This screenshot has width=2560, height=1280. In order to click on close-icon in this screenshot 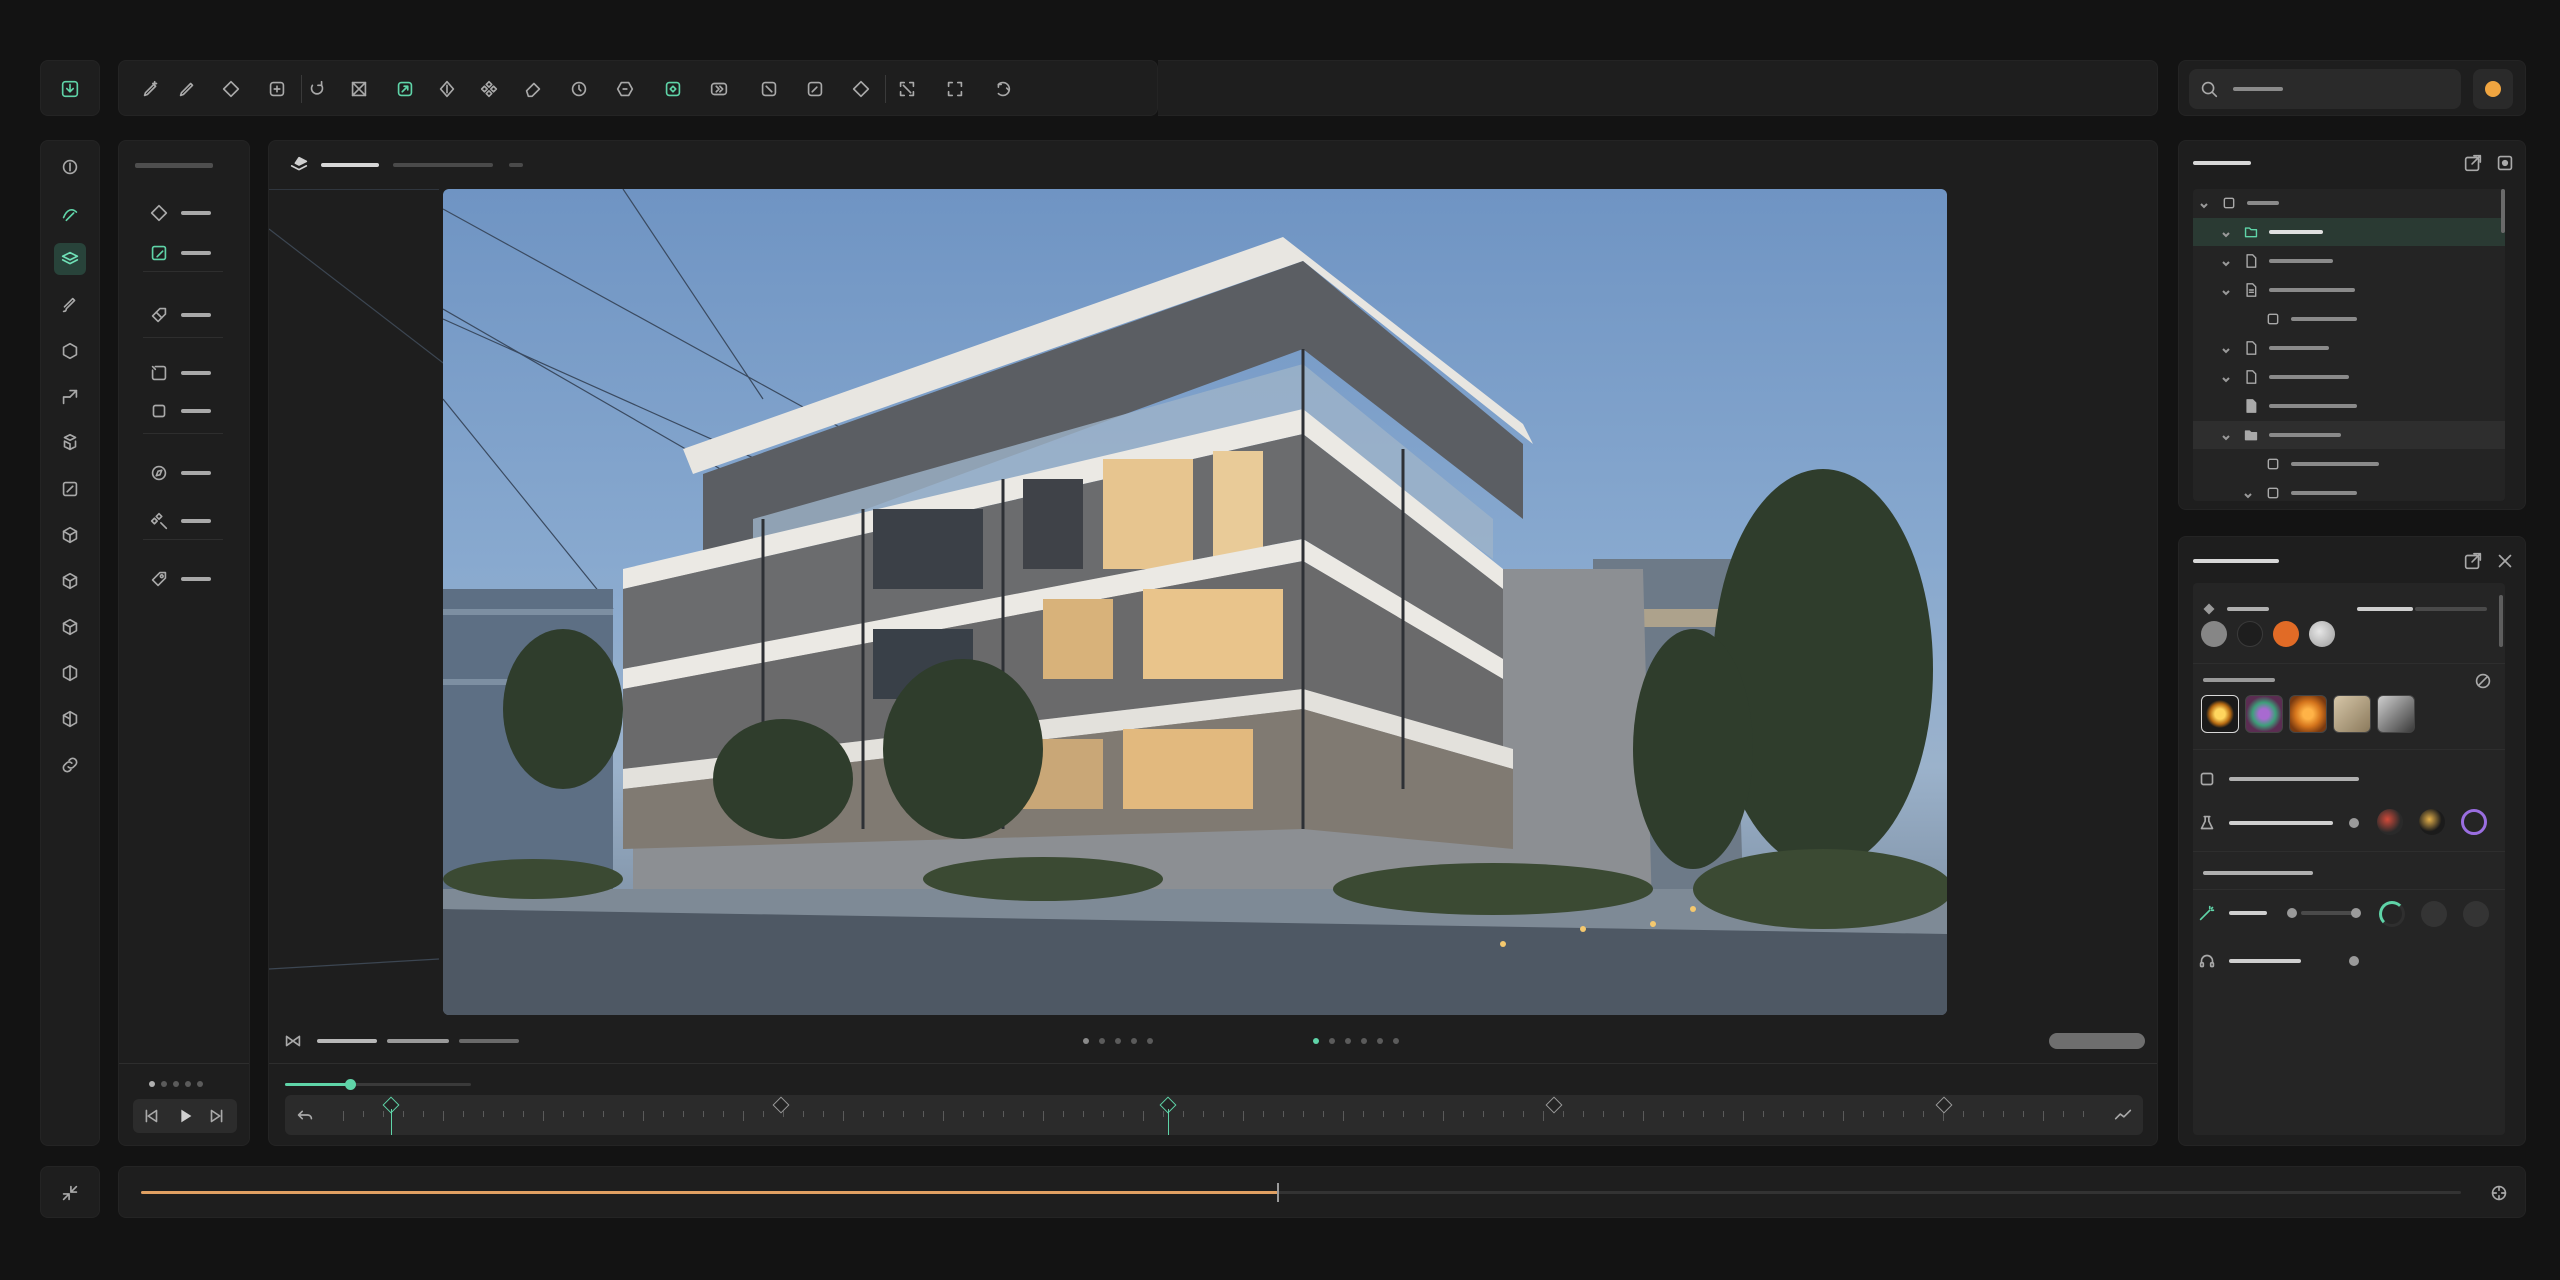, I will do `click(2505, 561)`.